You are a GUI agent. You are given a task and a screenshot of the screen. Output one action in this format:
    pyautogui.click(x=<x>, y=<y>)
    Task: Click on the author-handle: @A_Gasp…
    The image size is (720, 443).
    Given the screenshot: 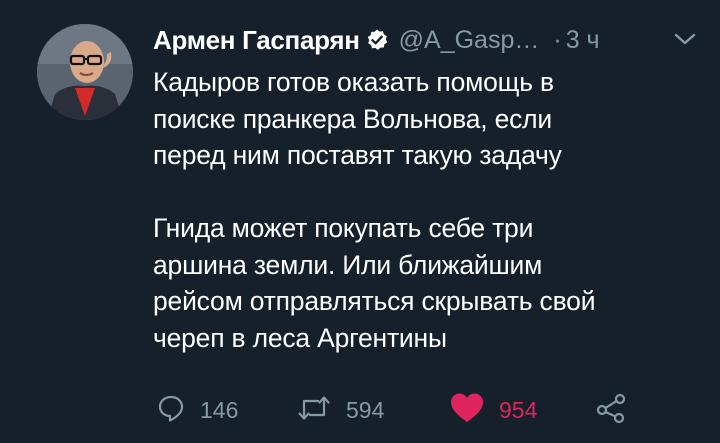 What is the action you would take?
    pyautogui.click(x=469, y=40)
    